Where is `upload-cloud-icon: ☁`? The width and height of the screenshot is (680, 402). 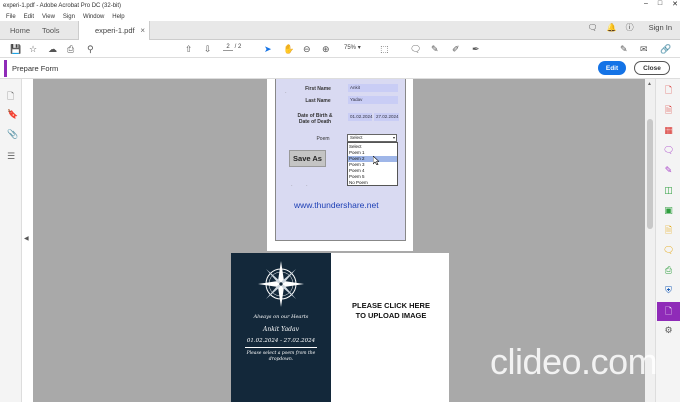 upload-cloud-icon: ☁ is located at coordinates (52, 49).